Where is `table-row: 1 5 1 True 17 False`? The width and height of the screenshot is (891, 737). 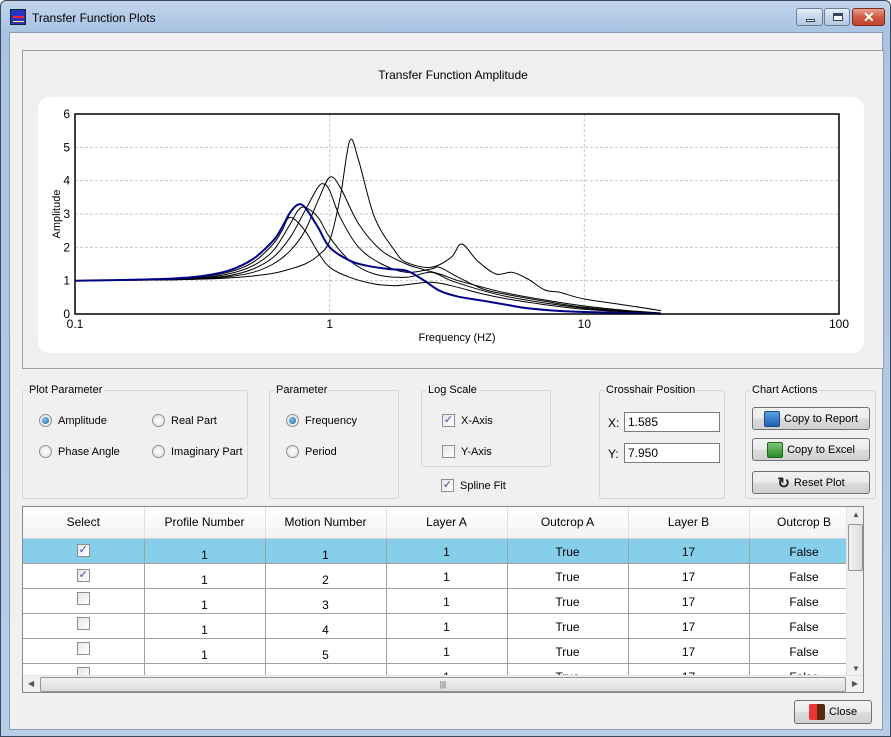 table-row: 1 5 1 True 17 False is located at coordinates (441, 651).